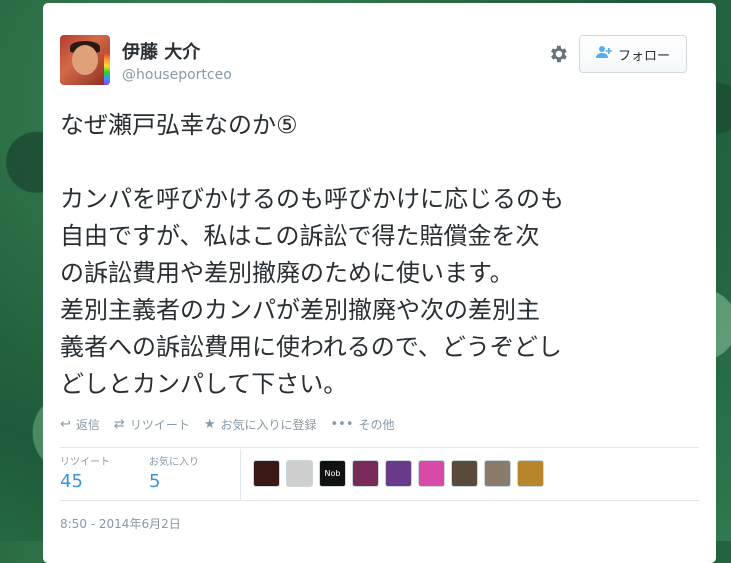  What do you see at coordinates (240, 474) in the screenshot?
I see `stats-separator` at bounding box center [240, 474].